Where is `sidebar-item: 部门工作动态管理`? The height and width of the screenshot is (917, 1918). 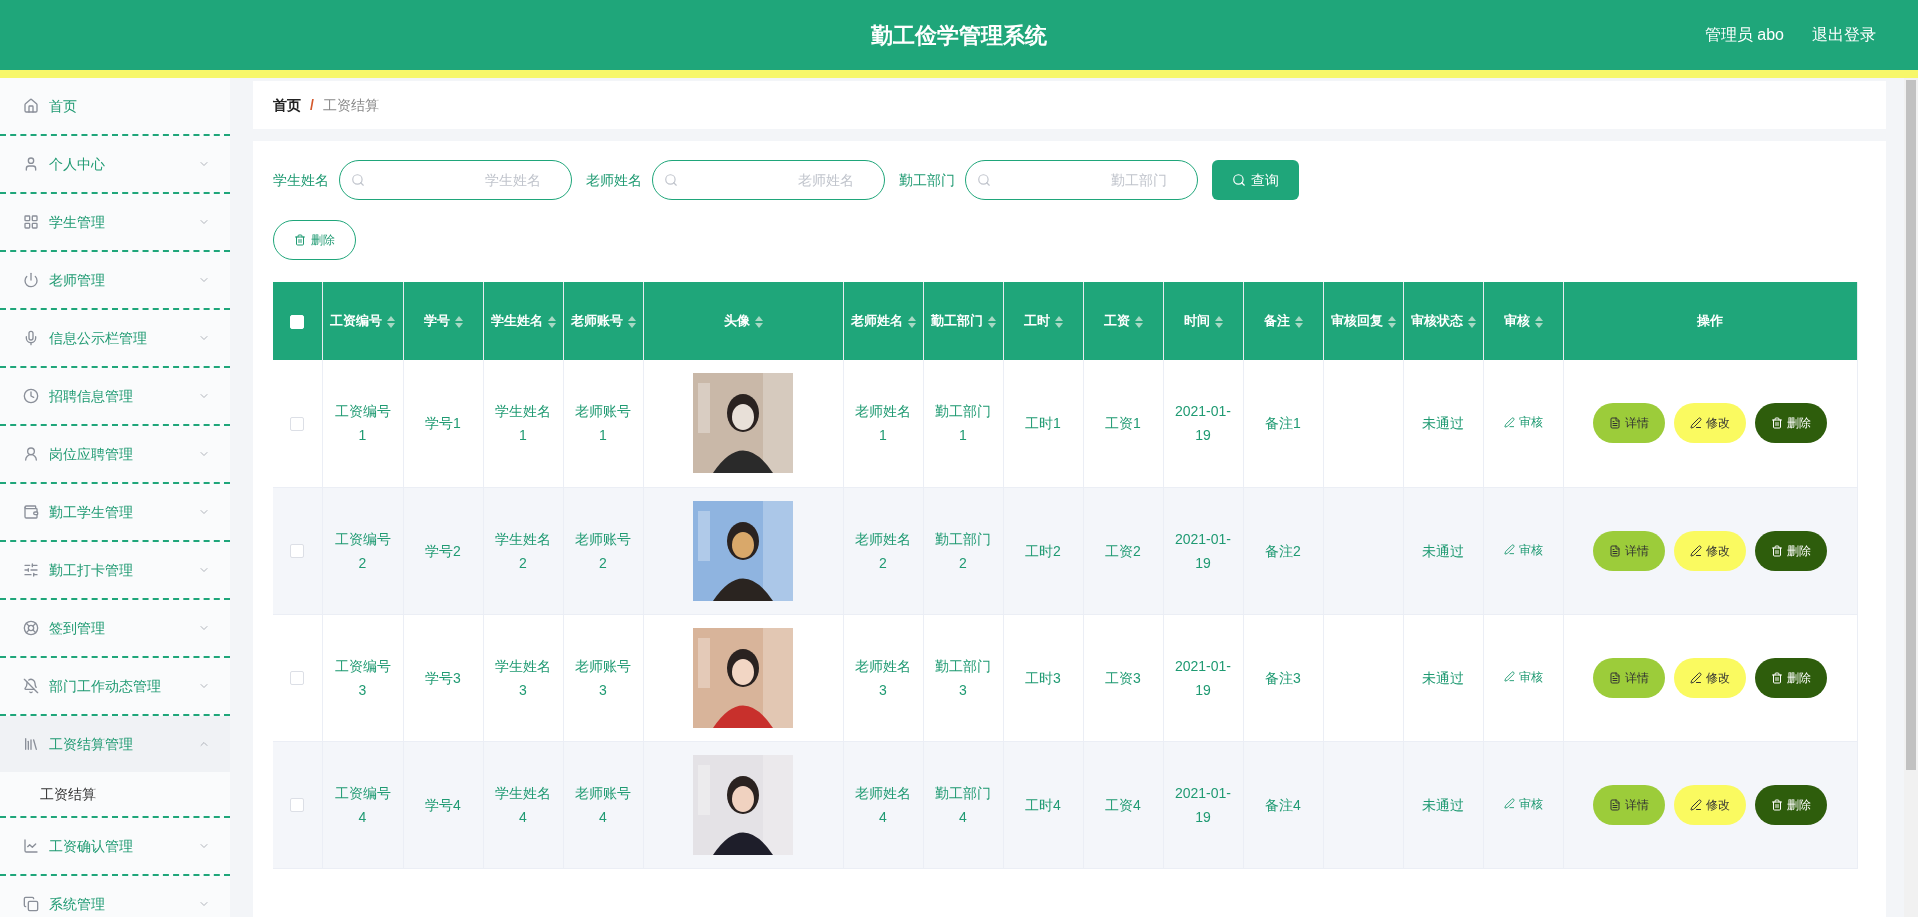
sidebar-item: 部门工作动态管理 is located at coordinates (115, 686).